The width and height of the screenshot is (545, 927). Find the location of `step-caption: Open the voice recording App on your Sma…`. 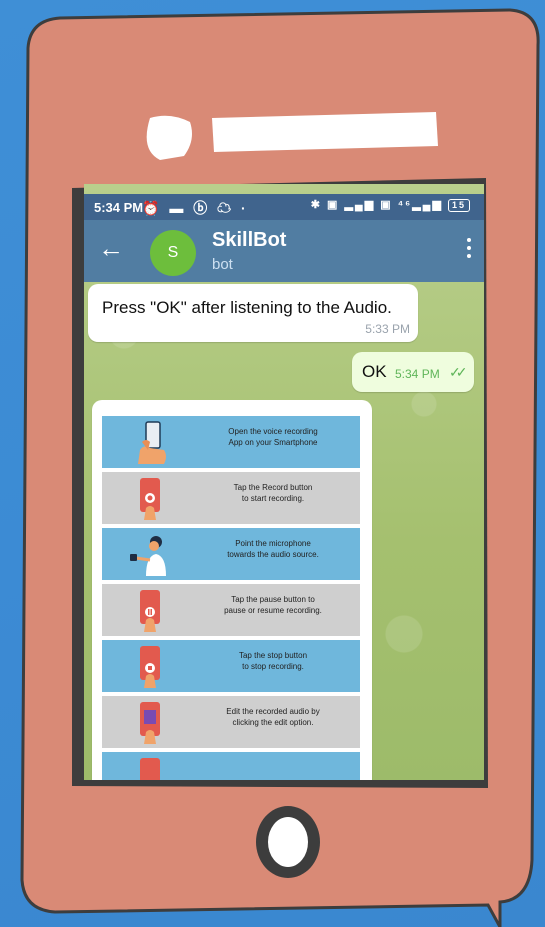

step-caption: Open the voice recording App on your Sma… is located at coordinates (273, 437).